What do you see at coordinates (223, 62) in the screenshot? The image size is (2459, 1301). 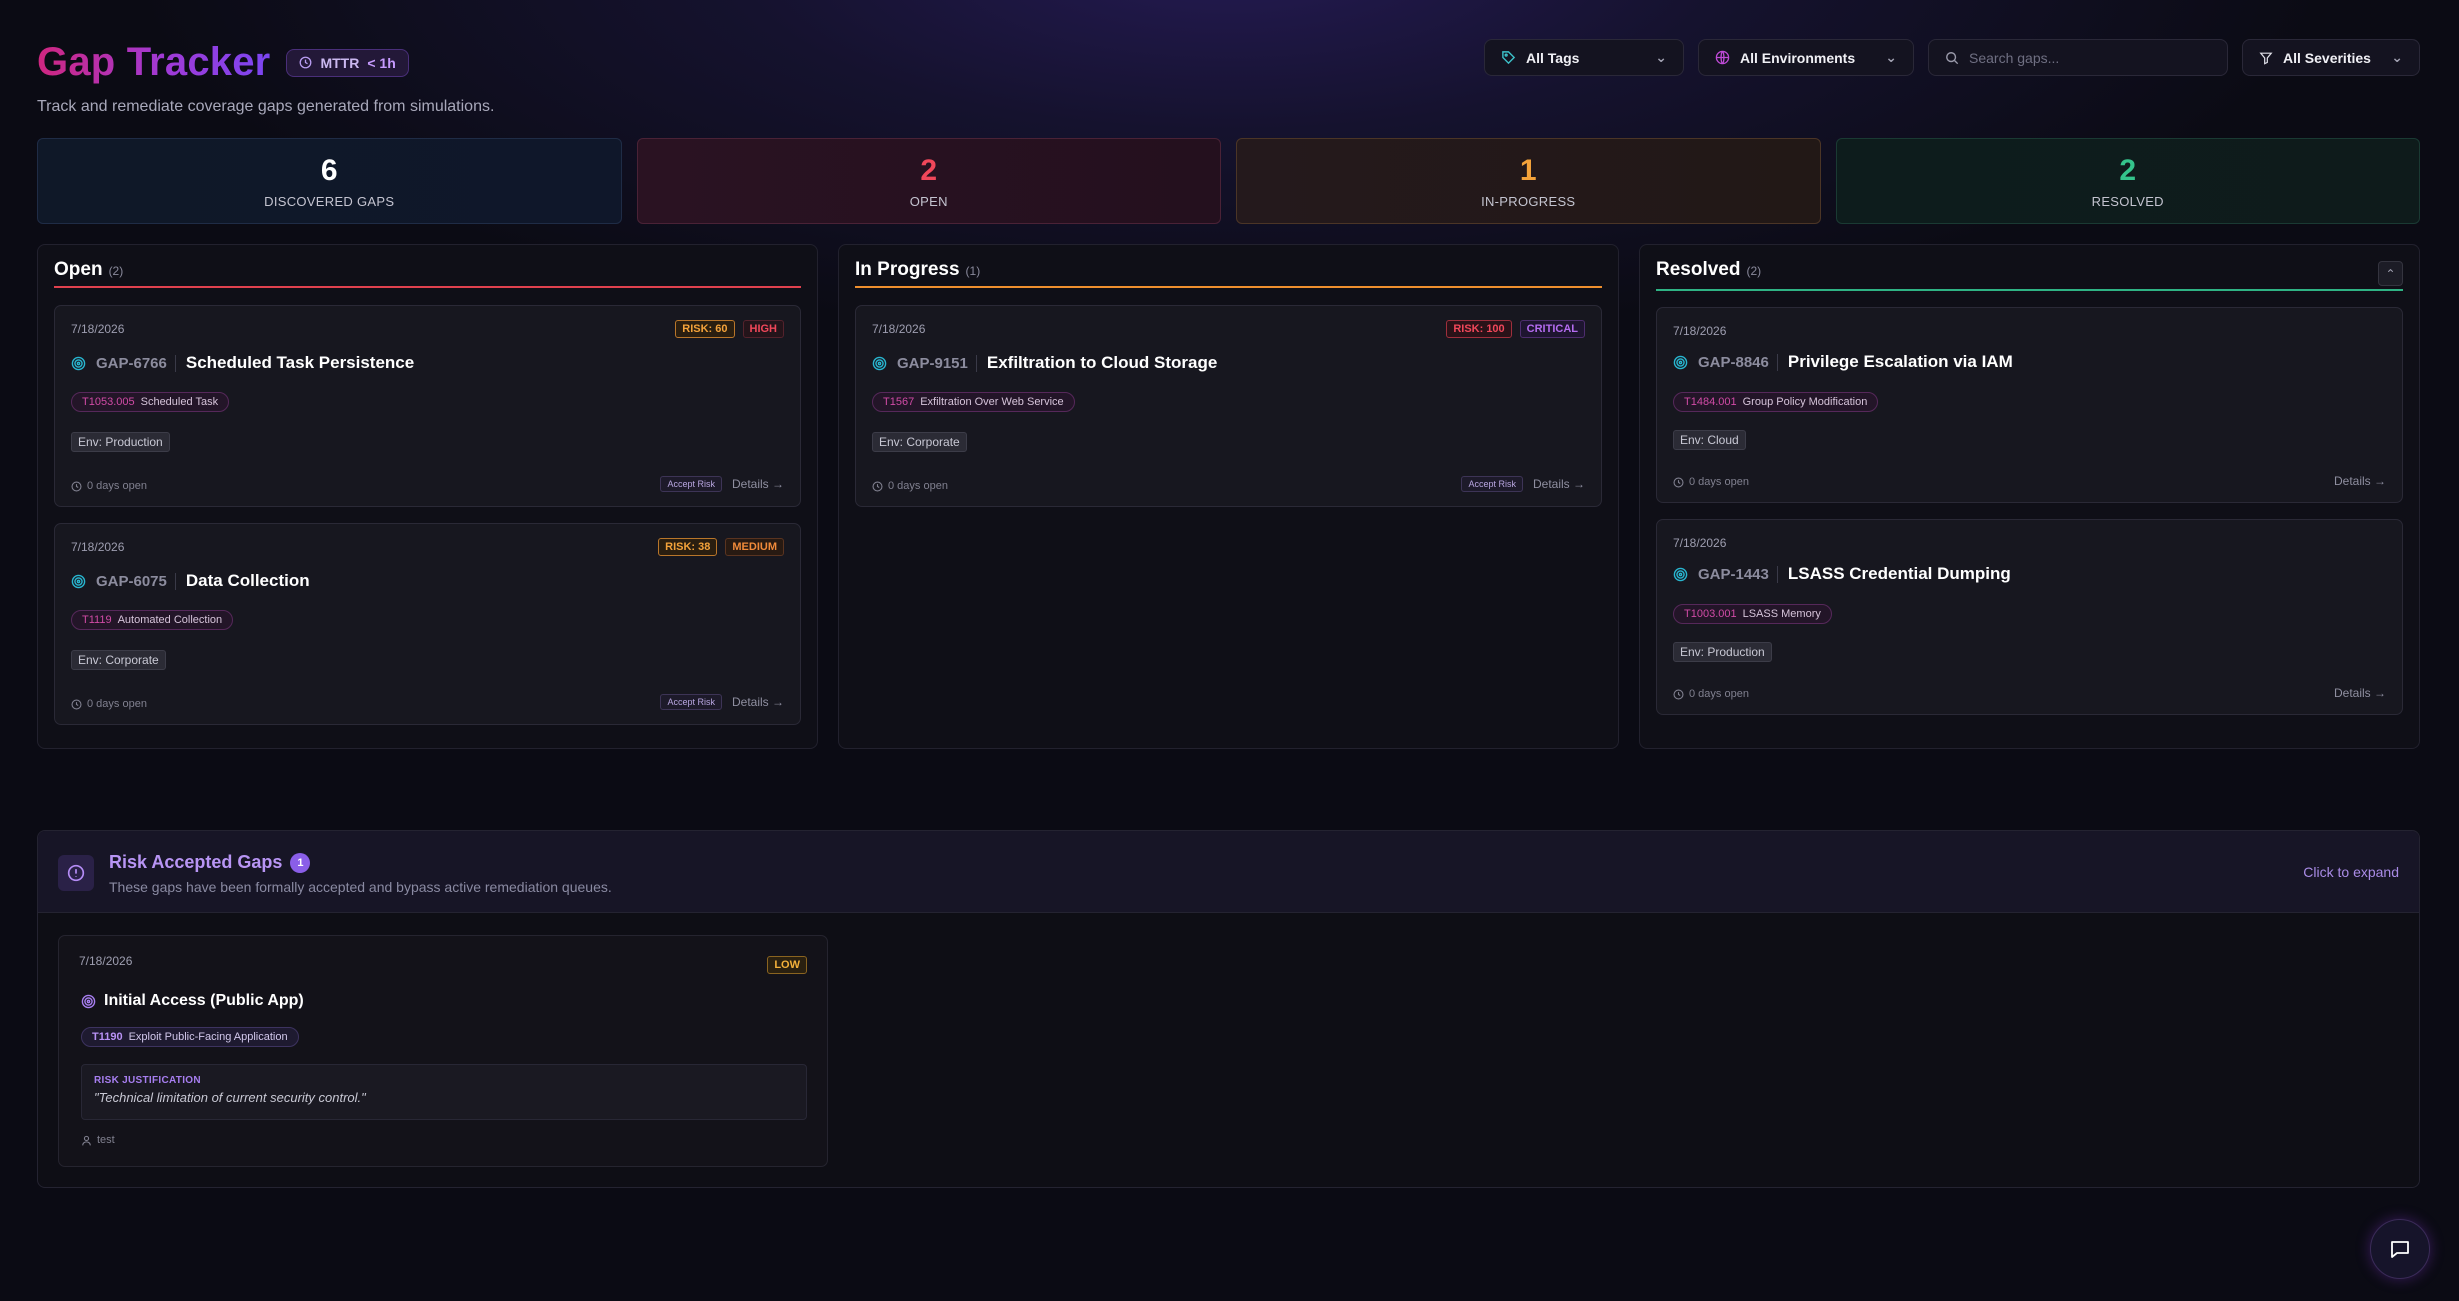 I see `title-row: Gap Tracker MTTR < 1h` at bounding box center [223, 62].